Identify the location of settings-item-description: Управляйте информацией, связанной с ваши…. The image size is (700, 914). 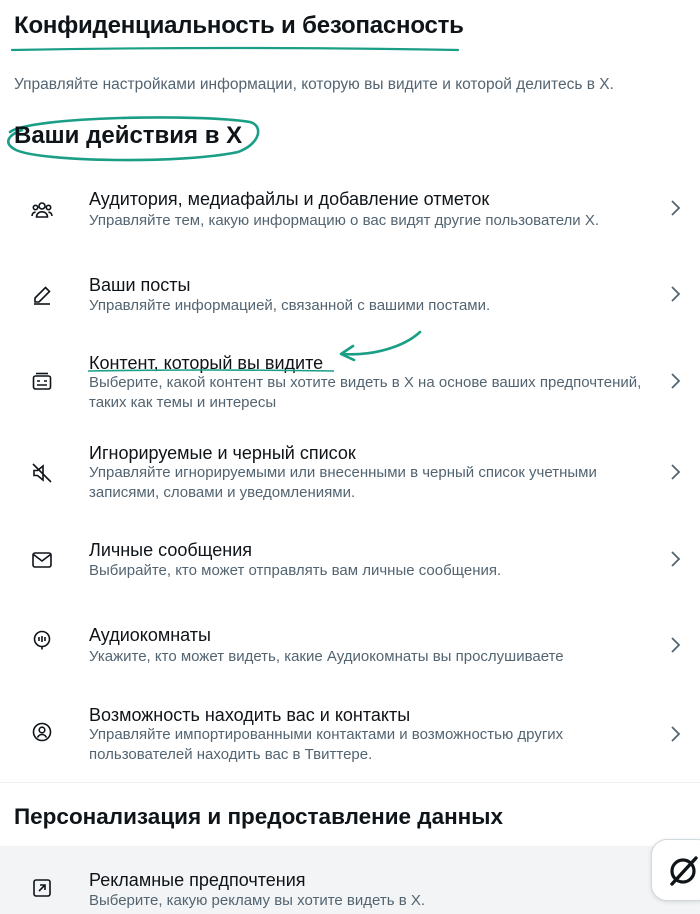
(290, 305).